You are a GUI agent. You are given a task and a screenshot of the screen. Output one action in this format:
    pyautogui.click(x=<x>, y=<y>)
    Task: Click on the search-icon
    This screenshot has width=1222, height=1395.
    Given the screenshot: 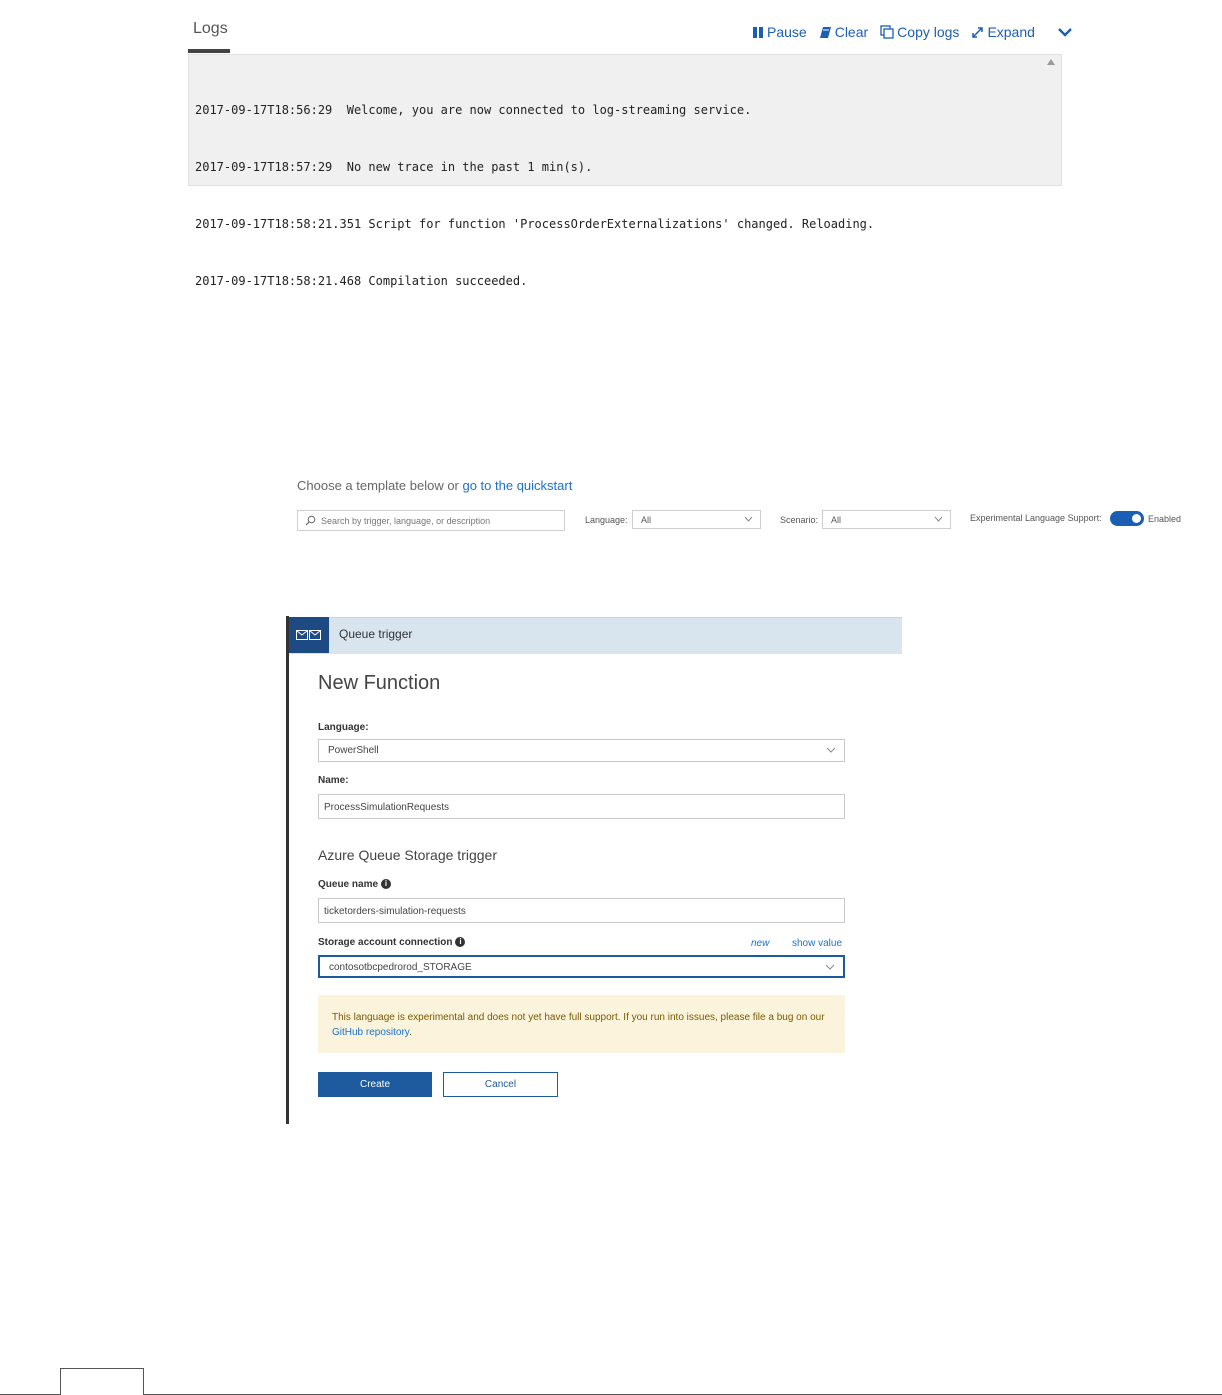 What is the action you would take?
    pyautogui.click(x=310, y=520)
    